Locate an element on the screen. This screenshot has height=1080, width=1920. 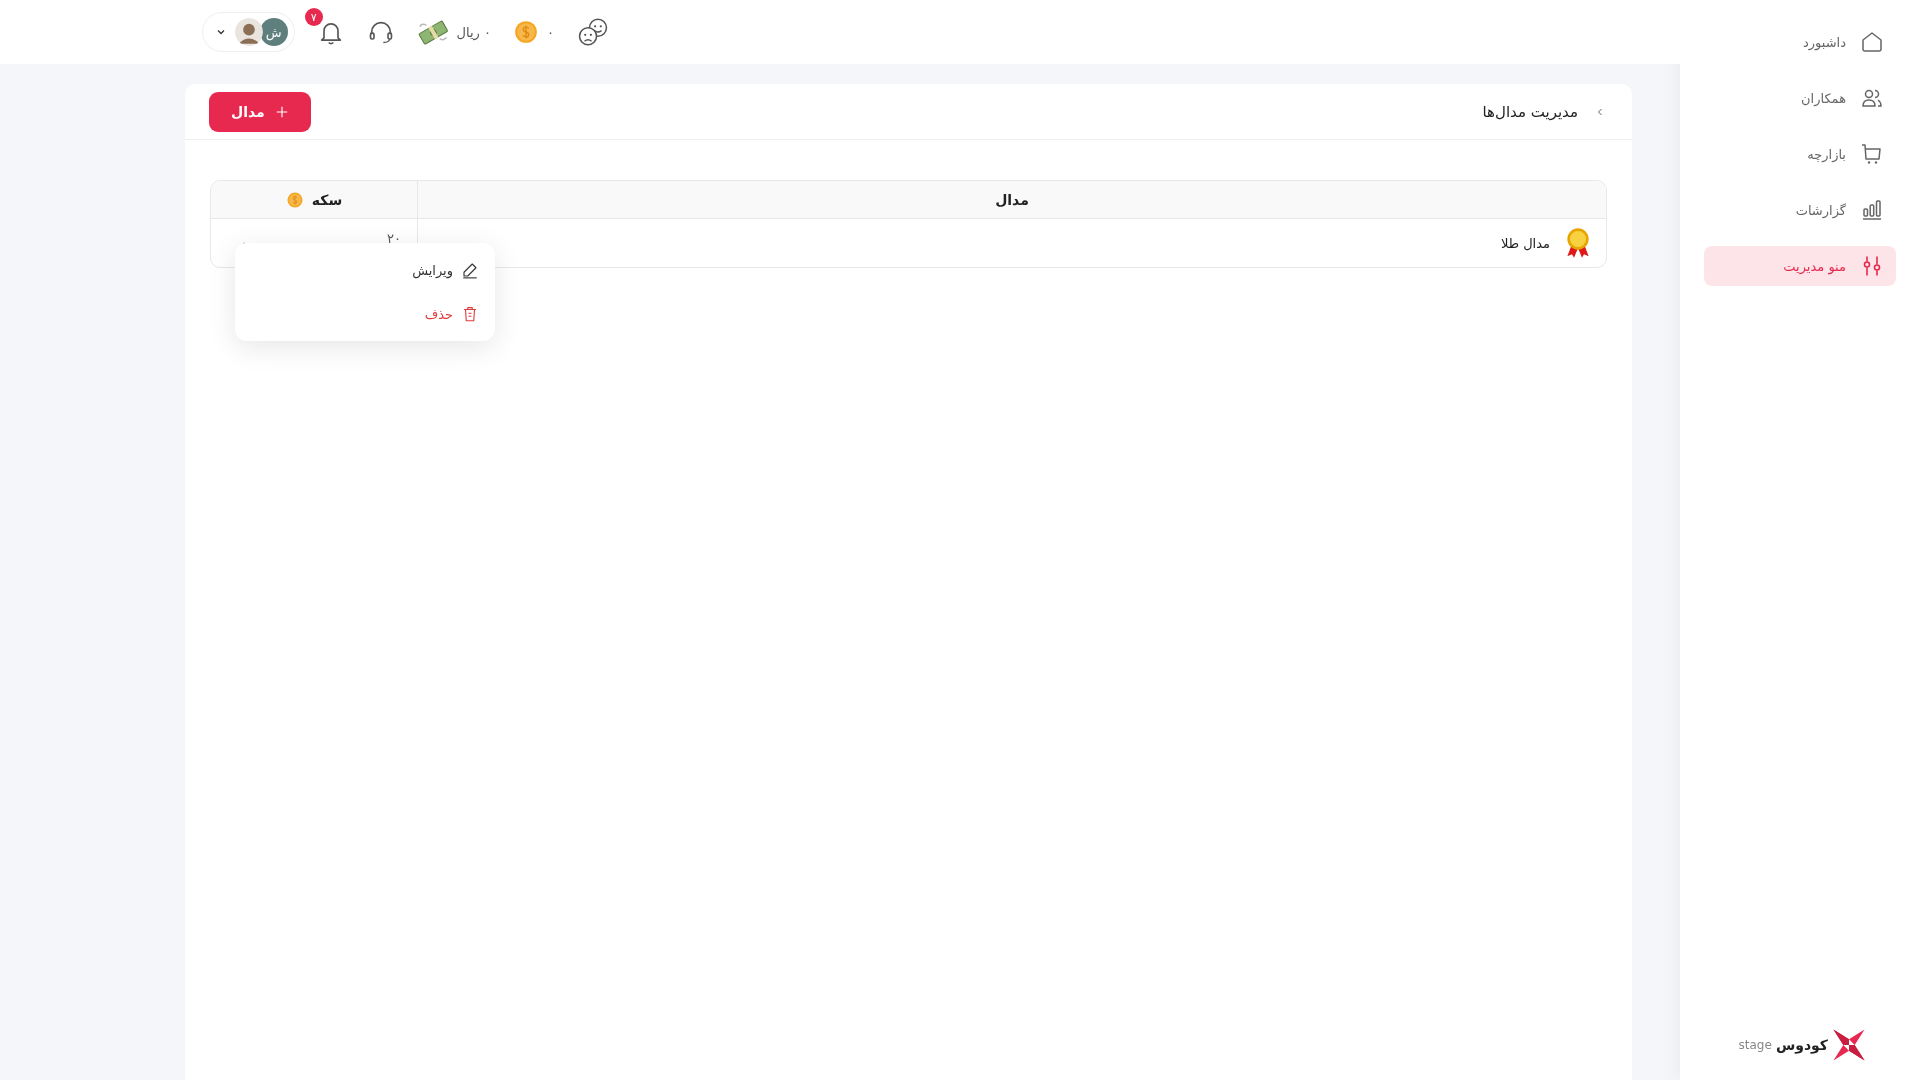
add-medal-button: مدال is located at coordinates (260, 111).